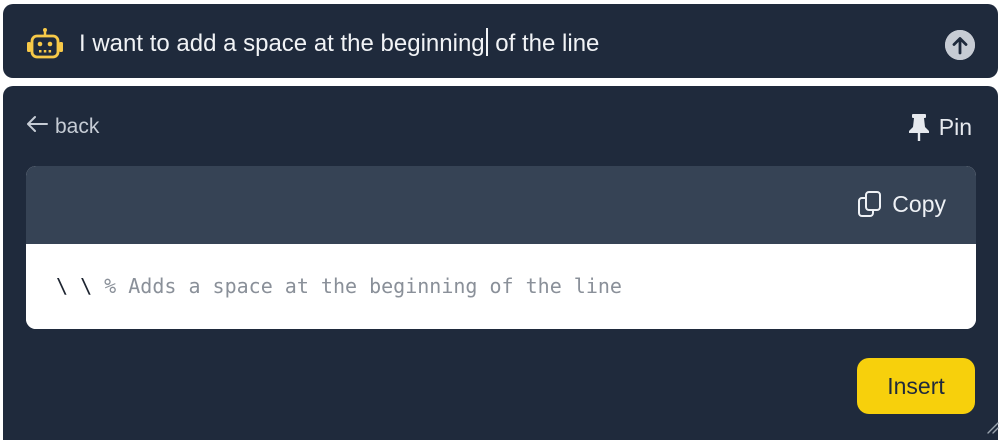 The height and width of the screenshot is (440, 1000). I want to click on prompt-text-after-caret: of the line, so click(544, 43).